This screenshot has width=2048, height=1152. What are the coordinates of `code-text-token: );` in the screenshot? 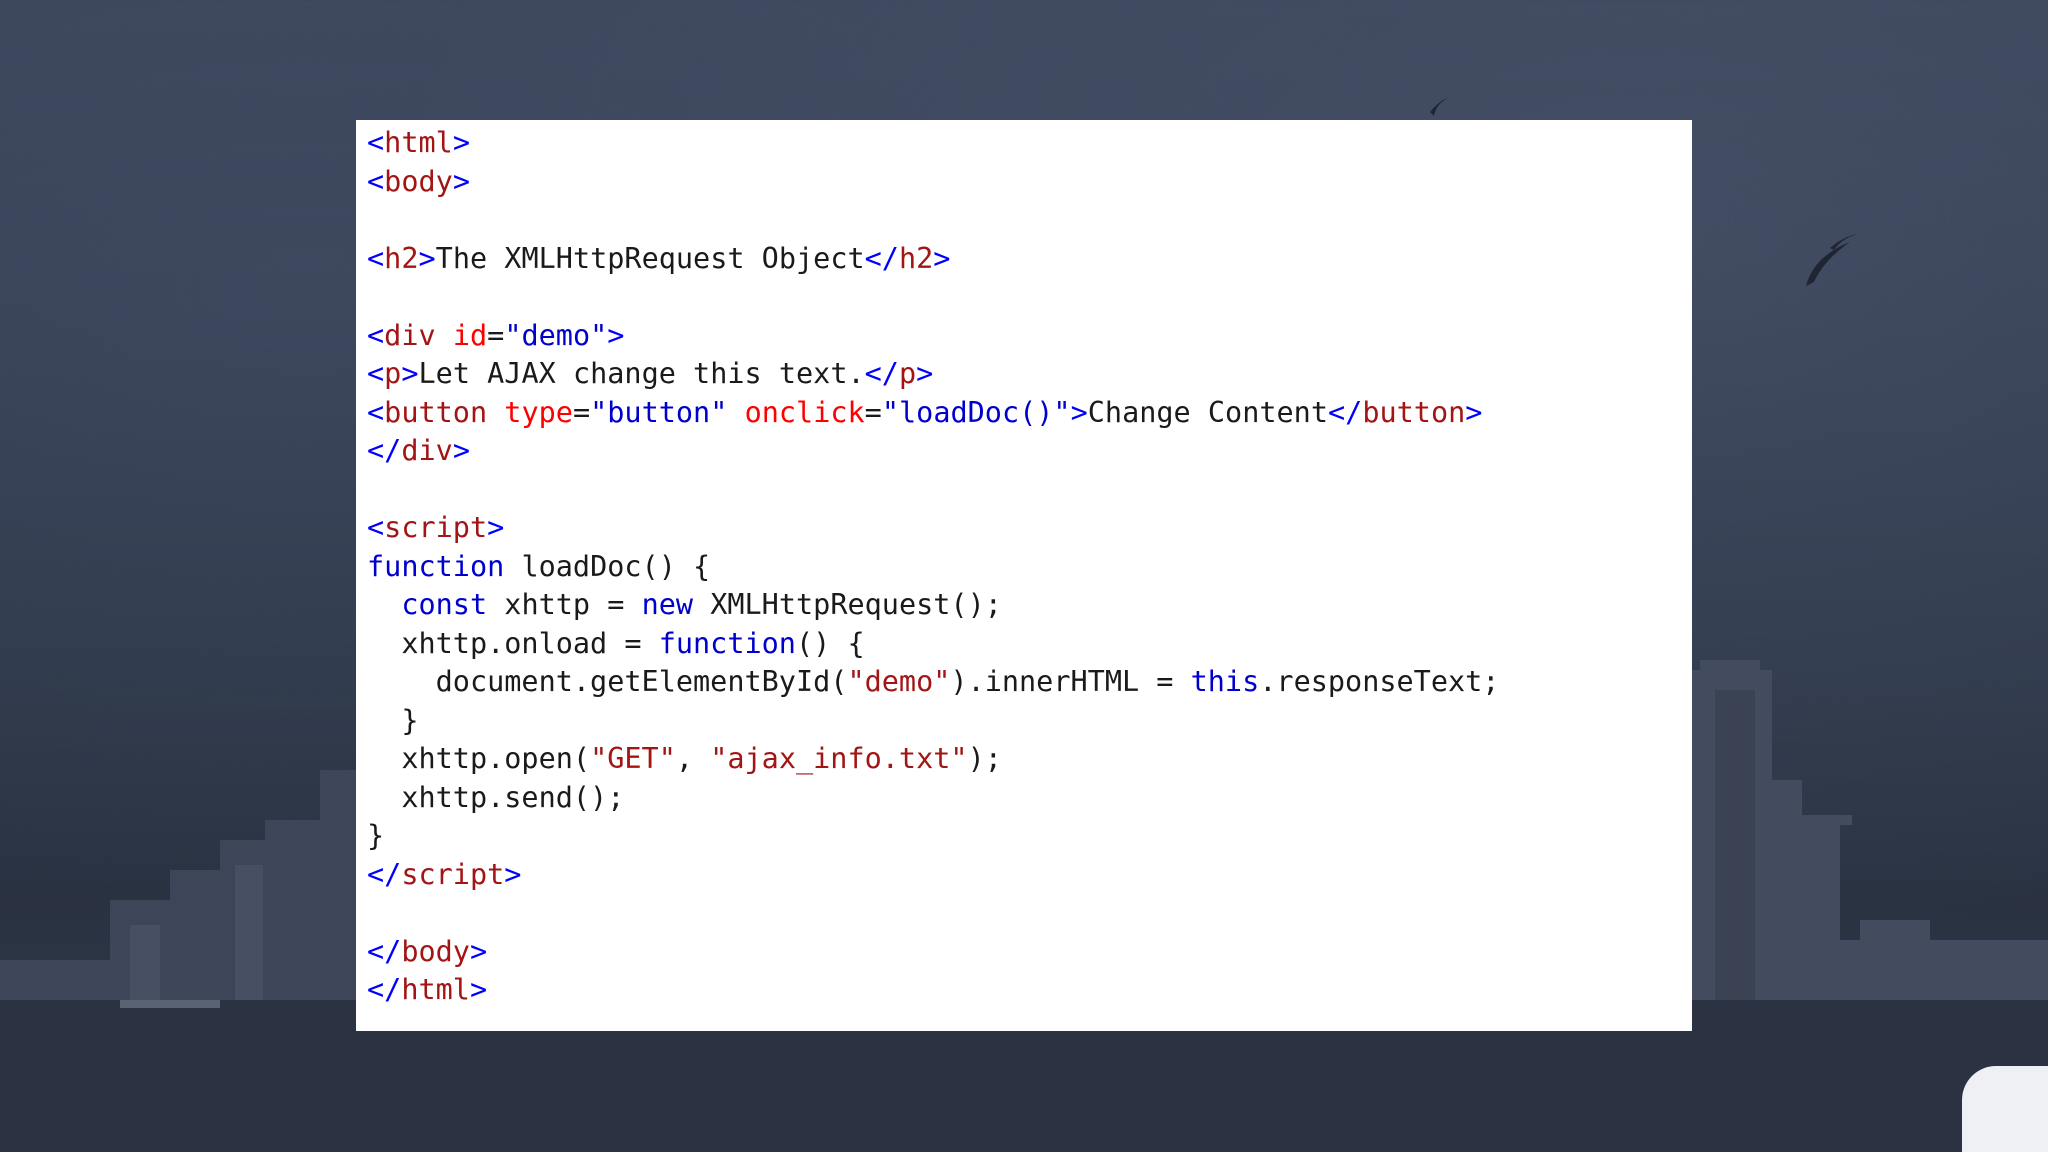 It's located at (984, 758).